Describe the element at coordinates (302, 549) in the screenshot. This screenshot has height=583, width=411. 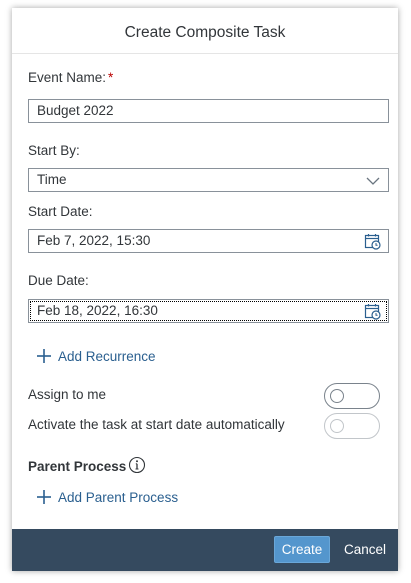
I see `create-button: Create` at that location.